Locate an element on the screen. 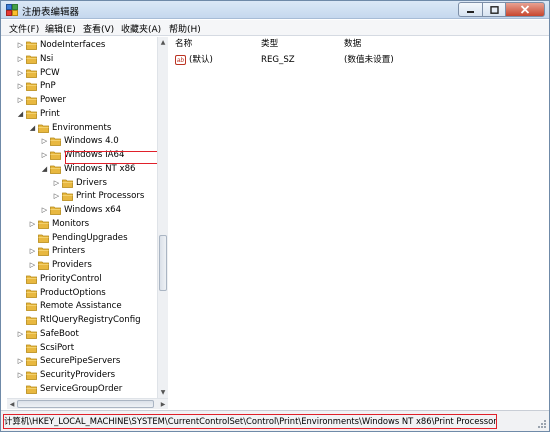 The height and width of the screenshot is (432, 550). tree-node: ▷ Monitors is located at coordinates (82, 224).